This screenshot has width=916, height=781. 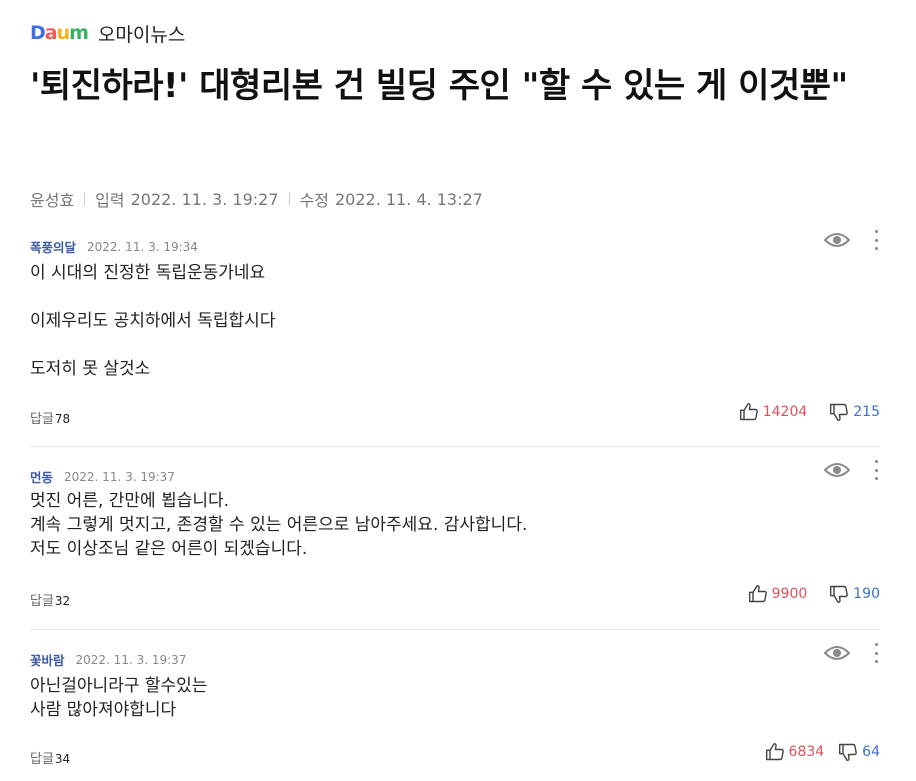 I want to click on comment-author: 폭풍의달, so click(x=53, y=246).